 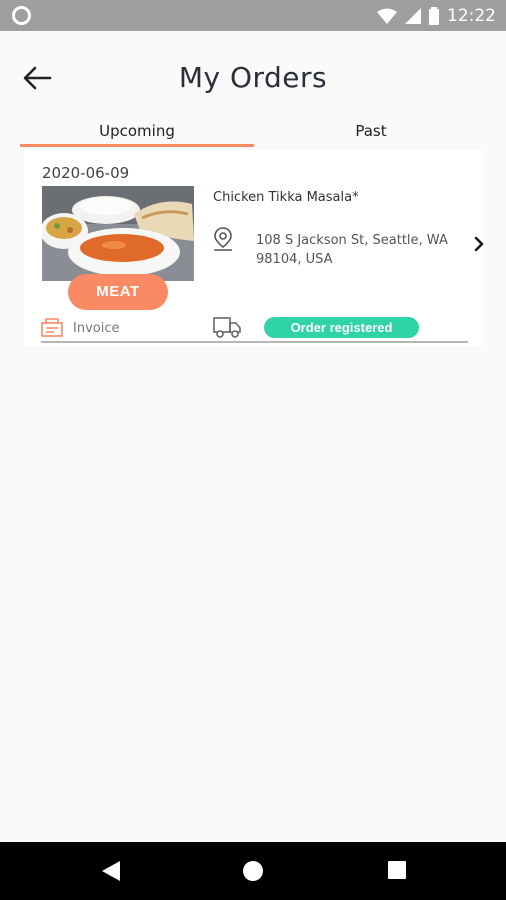 I want to click on dish-name: Chicken Tikka Masala*, so click(x=286, y=197).